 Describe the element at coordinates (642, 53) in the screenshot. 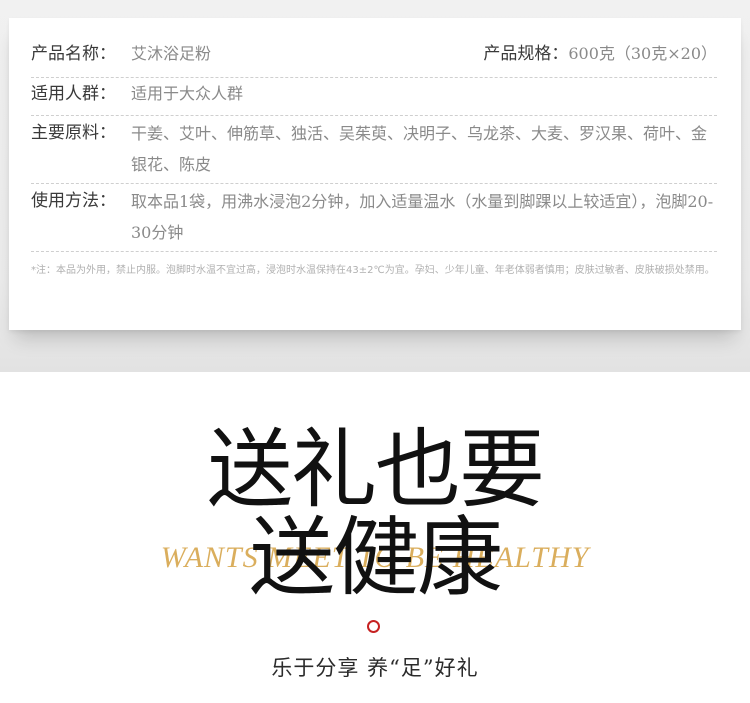

I see `product-spec-value: 600克（30克×20）` at that location.